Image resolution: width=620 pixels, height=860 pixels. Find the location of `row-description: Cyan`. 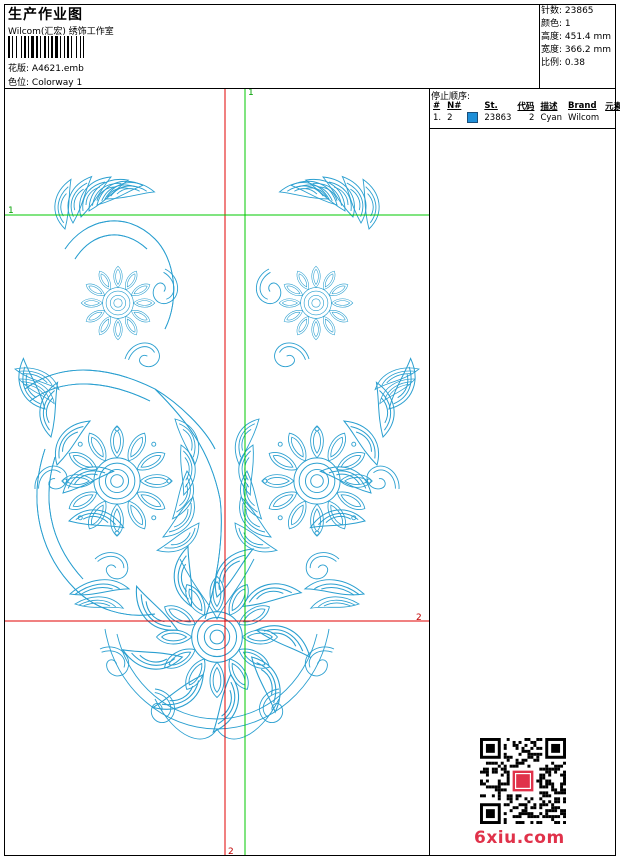

row-description: Cyan is located at coordinates (551, 117).